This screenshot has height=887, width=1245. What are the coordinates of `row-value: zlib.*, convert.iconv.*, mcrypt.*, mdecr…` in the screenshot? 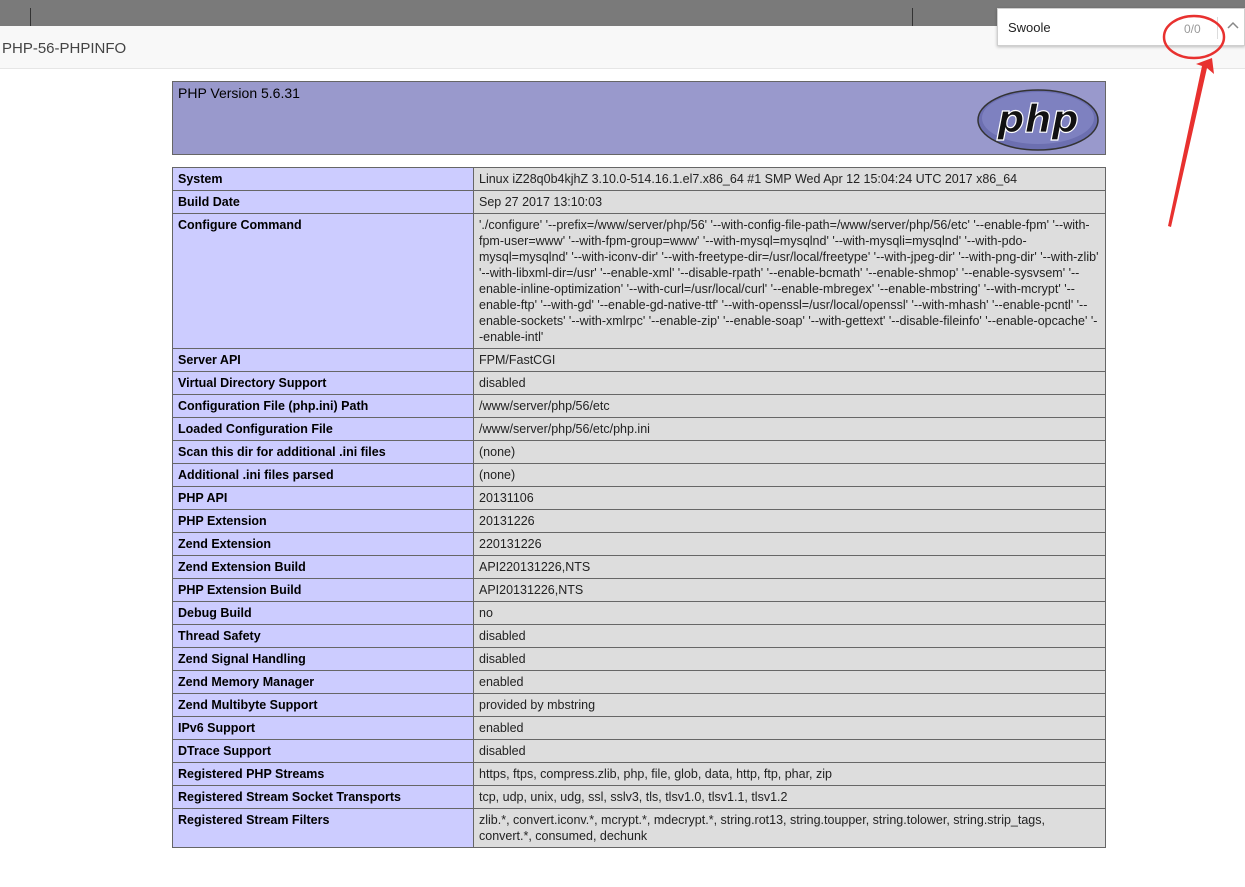 It's located at (789, 828).